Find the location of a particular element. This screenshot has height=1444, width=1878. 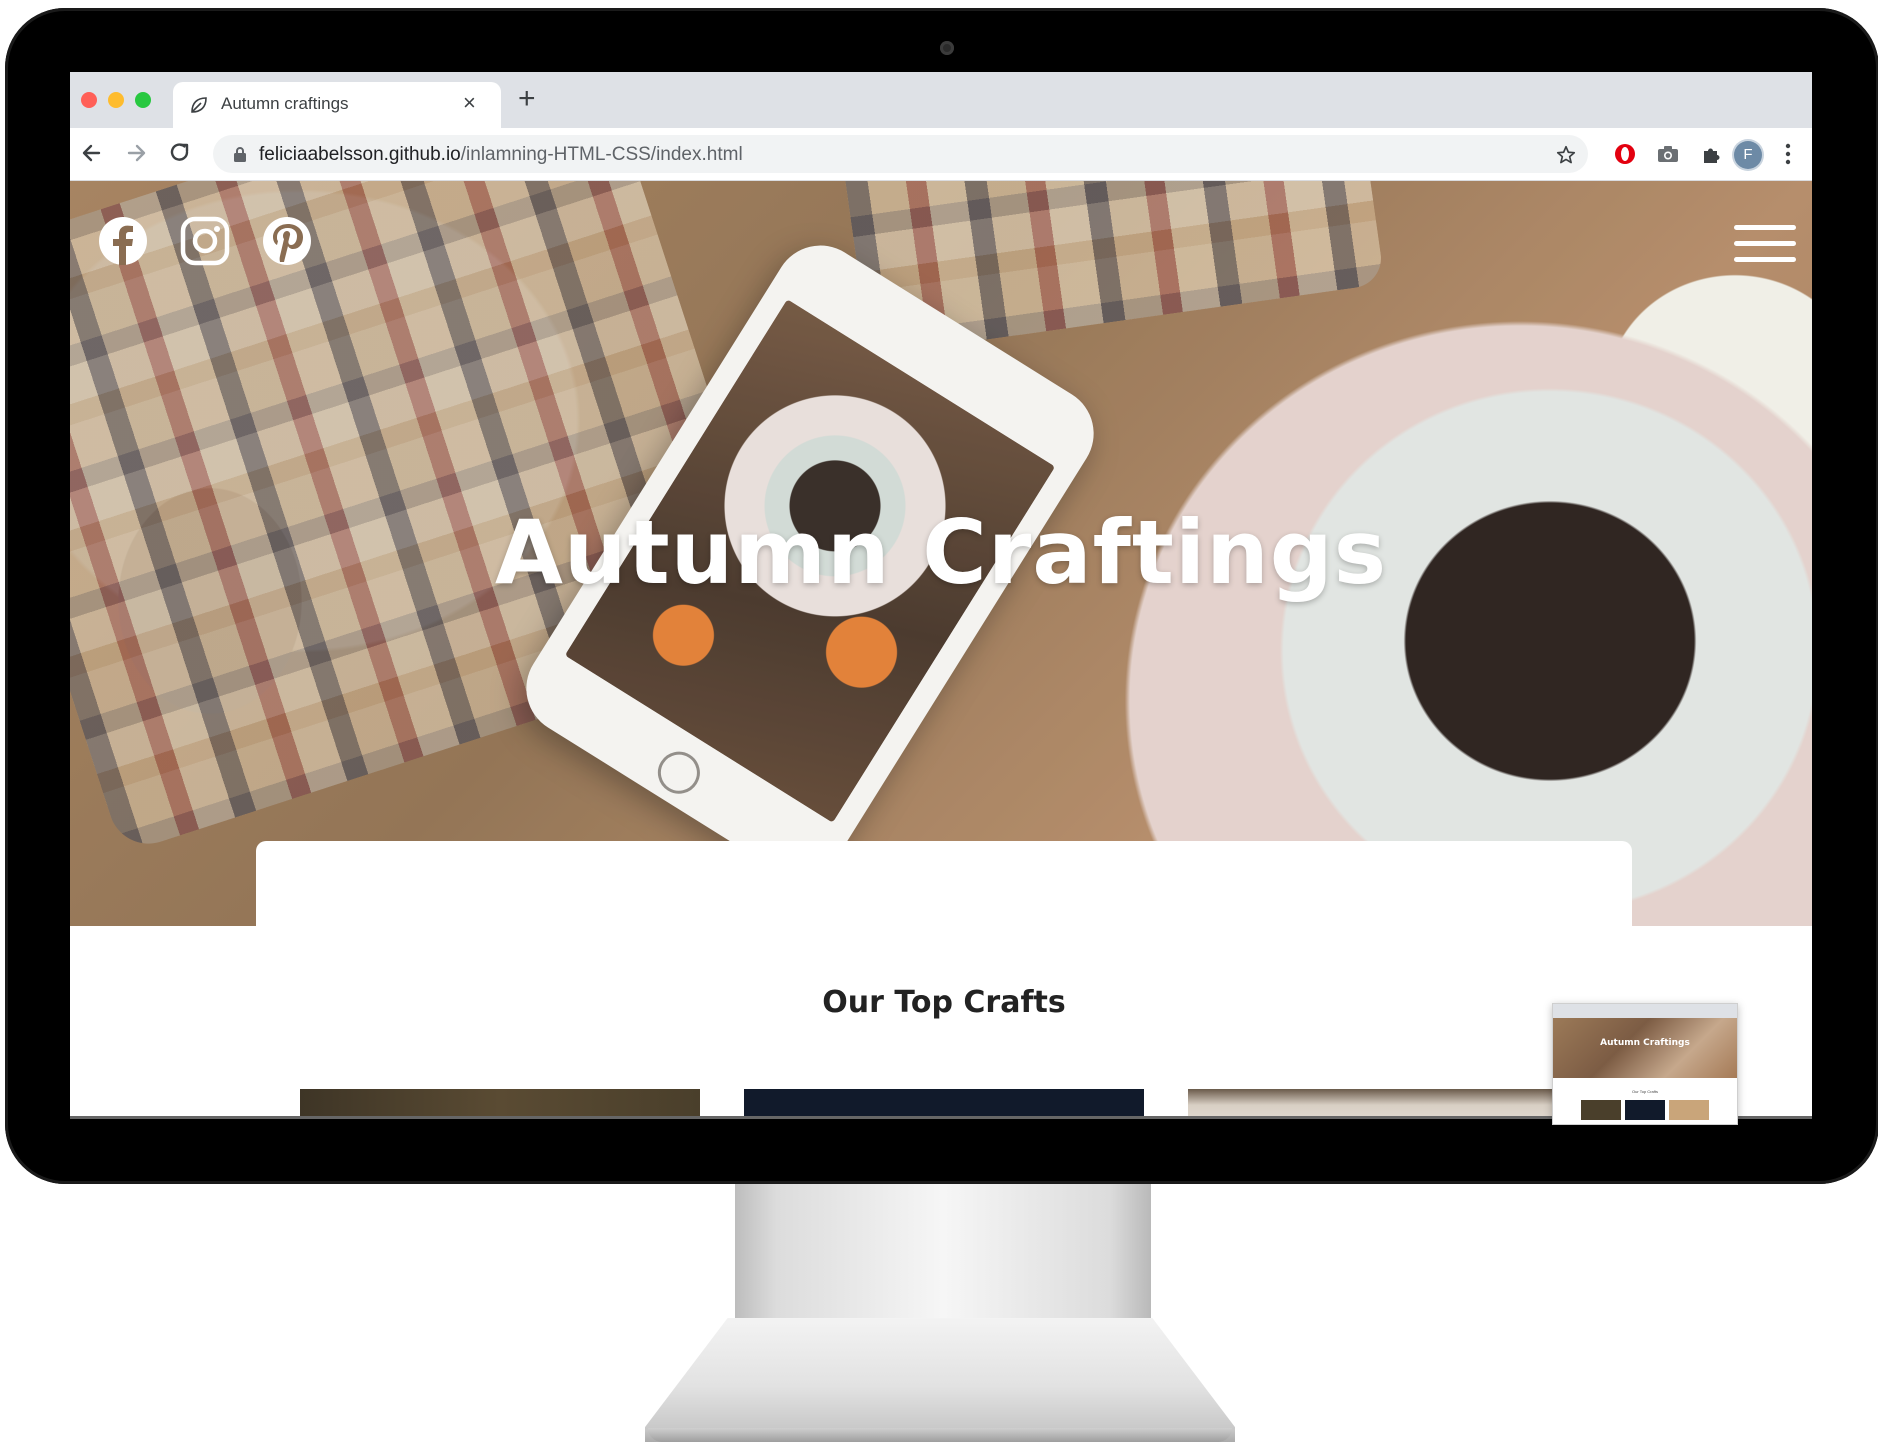

mini-hero-title: Autumn Craftings is located at coordinates (1645, 1043).